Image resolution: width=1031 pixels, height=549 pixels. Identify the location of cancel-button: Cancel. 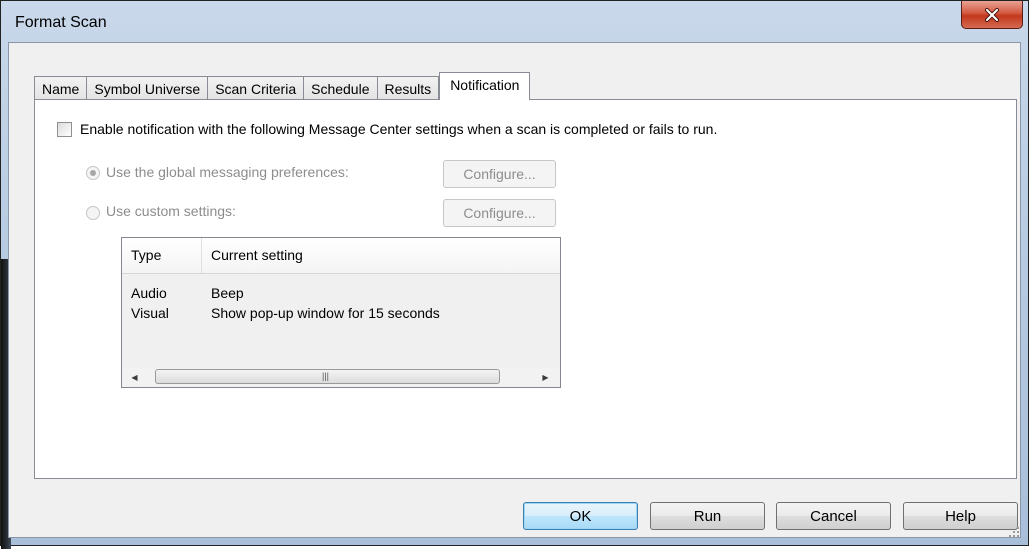
(833, 516).